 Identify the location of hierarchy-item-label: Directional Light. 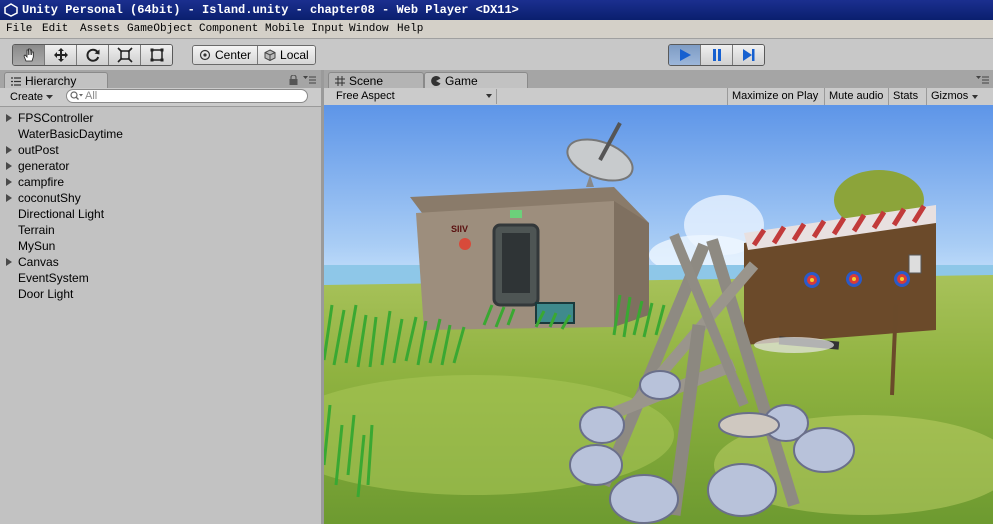
(61, 214).